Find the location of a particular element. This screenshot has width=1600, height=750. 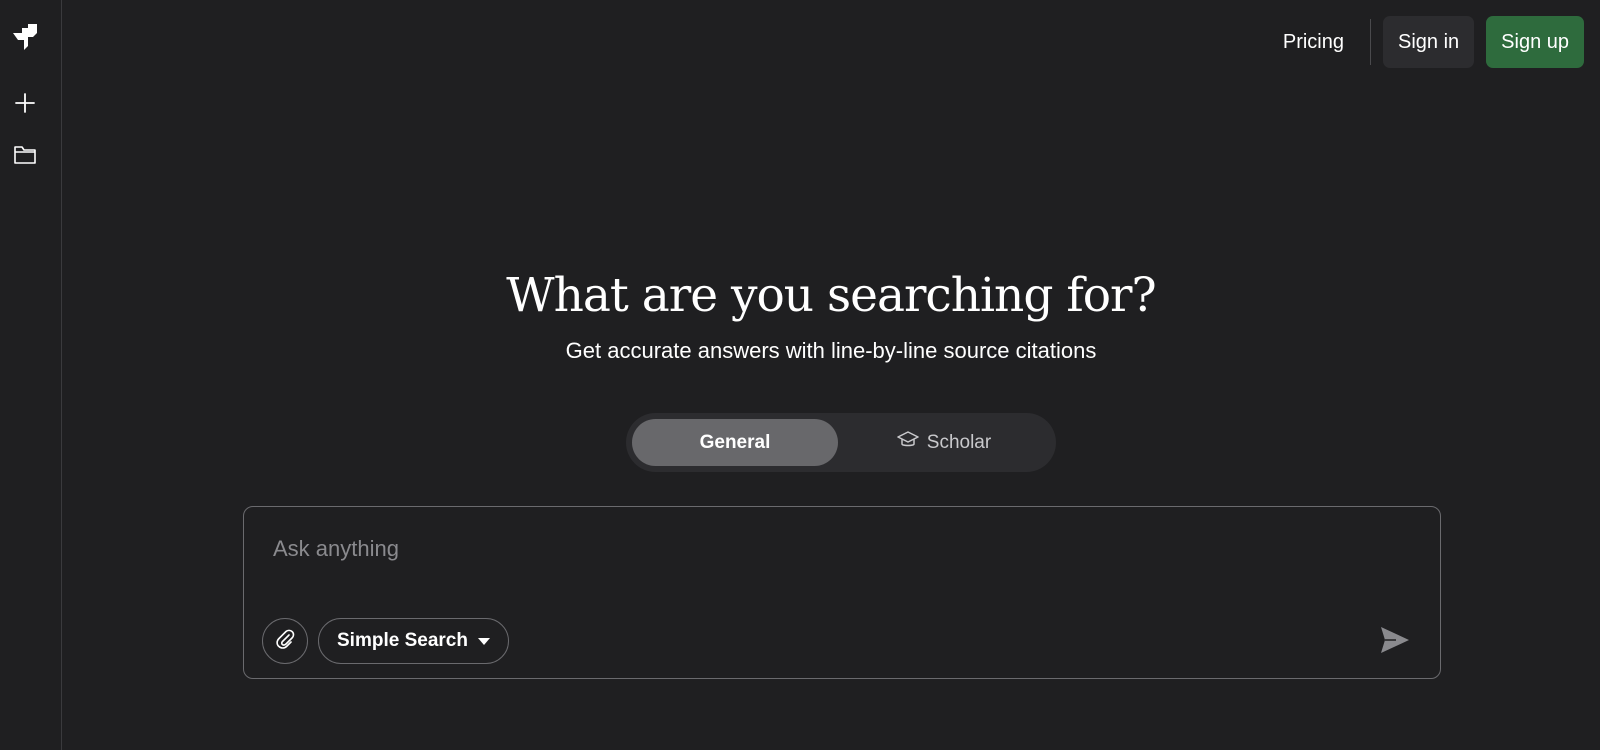

caret-down-icon is located at coordinates (483, 641).